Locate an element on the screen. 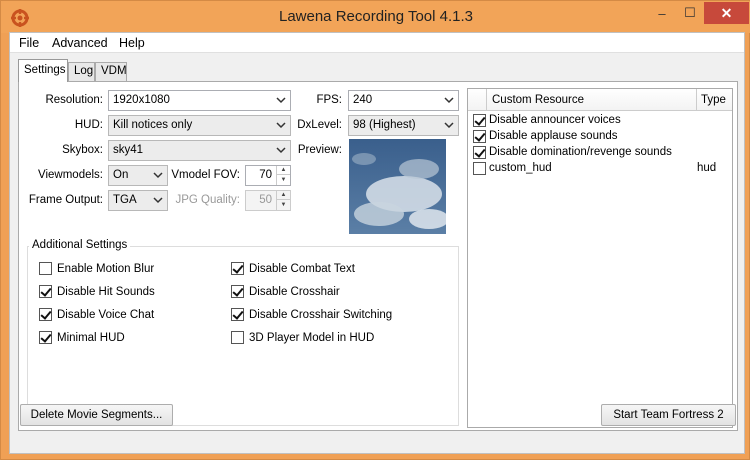 The width and height of the screenshot is (750, 460). table-row: Disable announcer voices is located at coordinates (600, 121).